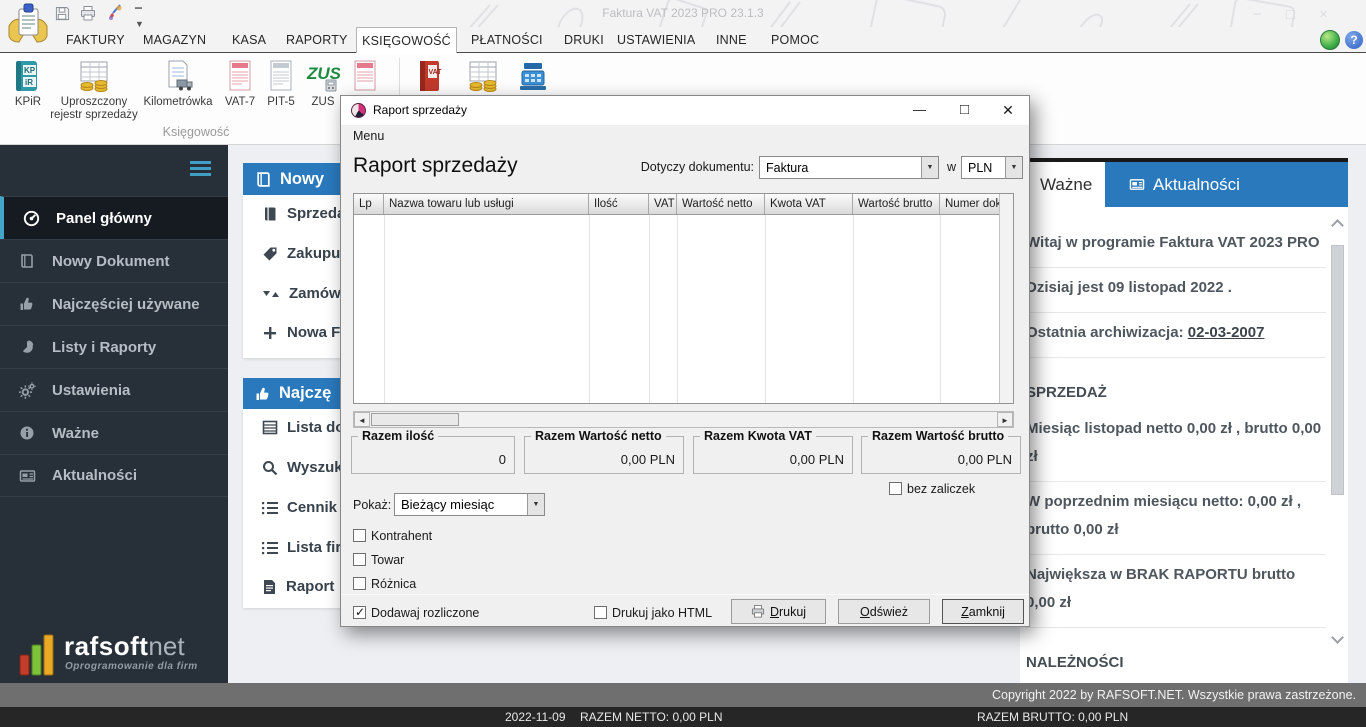  Describe the element at coordinates (1226, 184) in the screenshot. I see `tab-aktualnosci: Aktualności` at that location.